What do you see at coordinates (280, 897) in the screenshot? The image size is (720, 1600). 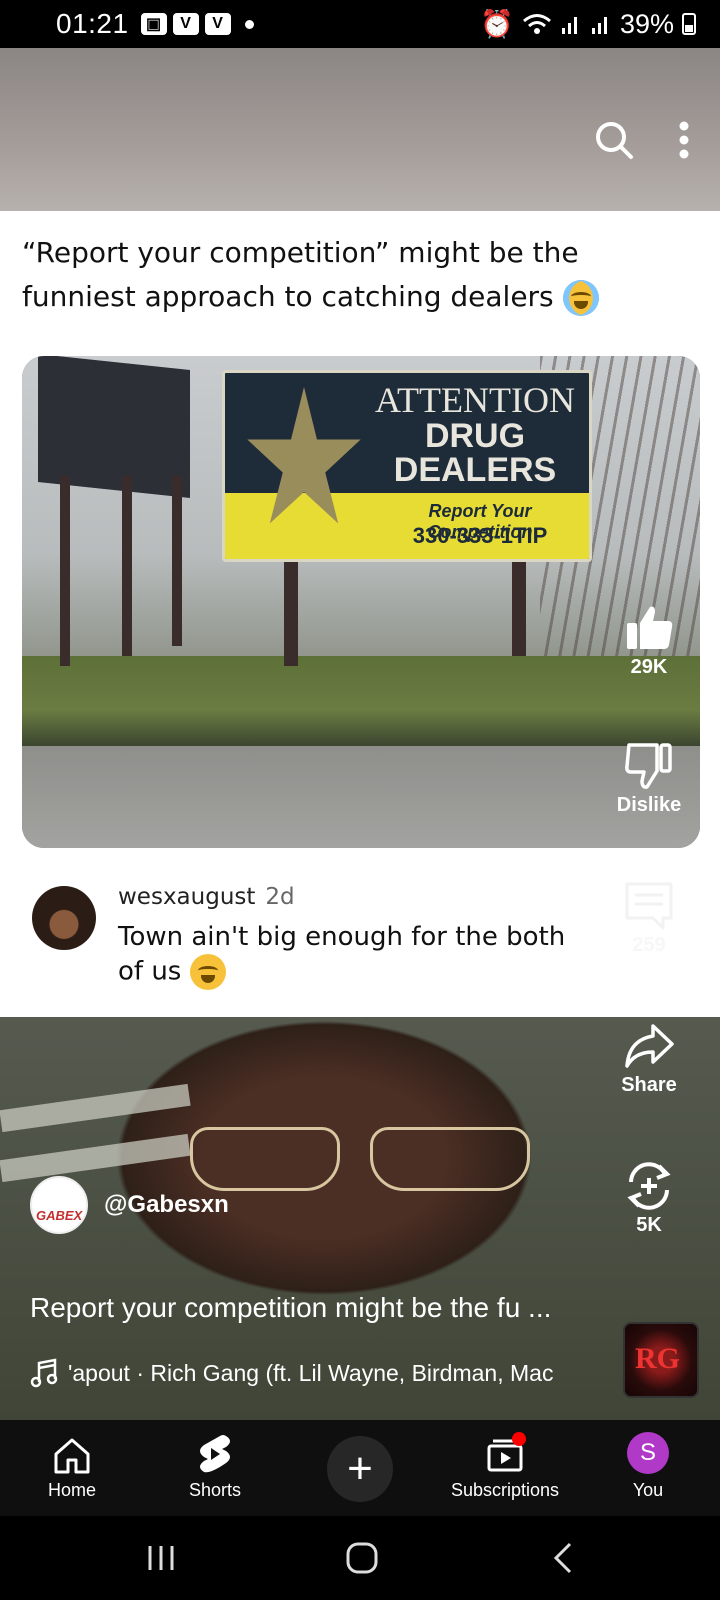 I see `comment-time: 2d` at bounding box center [280, 897].